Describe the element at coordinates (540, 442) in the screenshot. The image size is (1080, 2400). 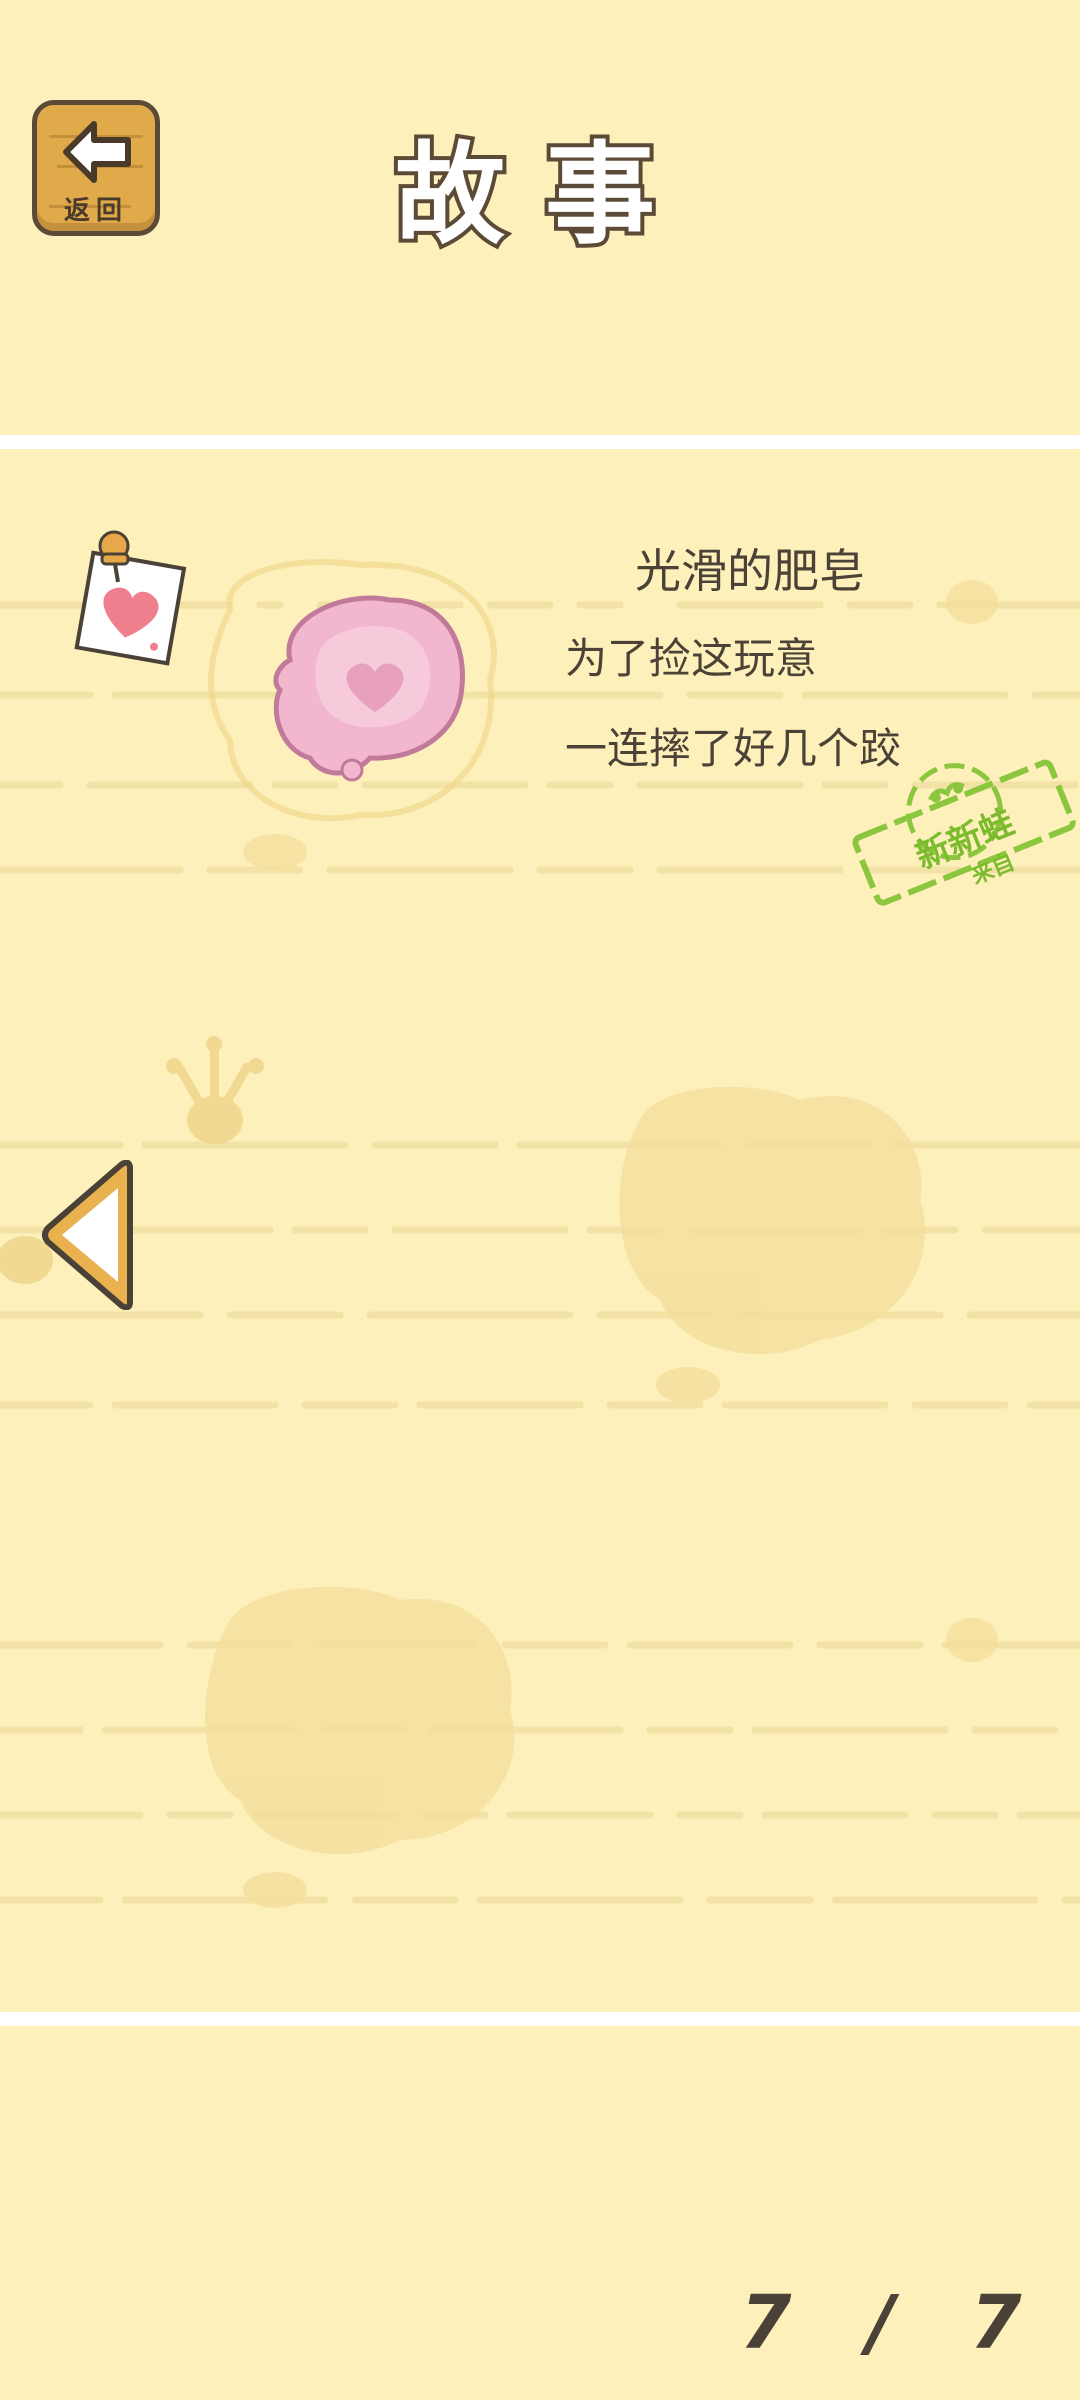
I see `top-divider` at that location.